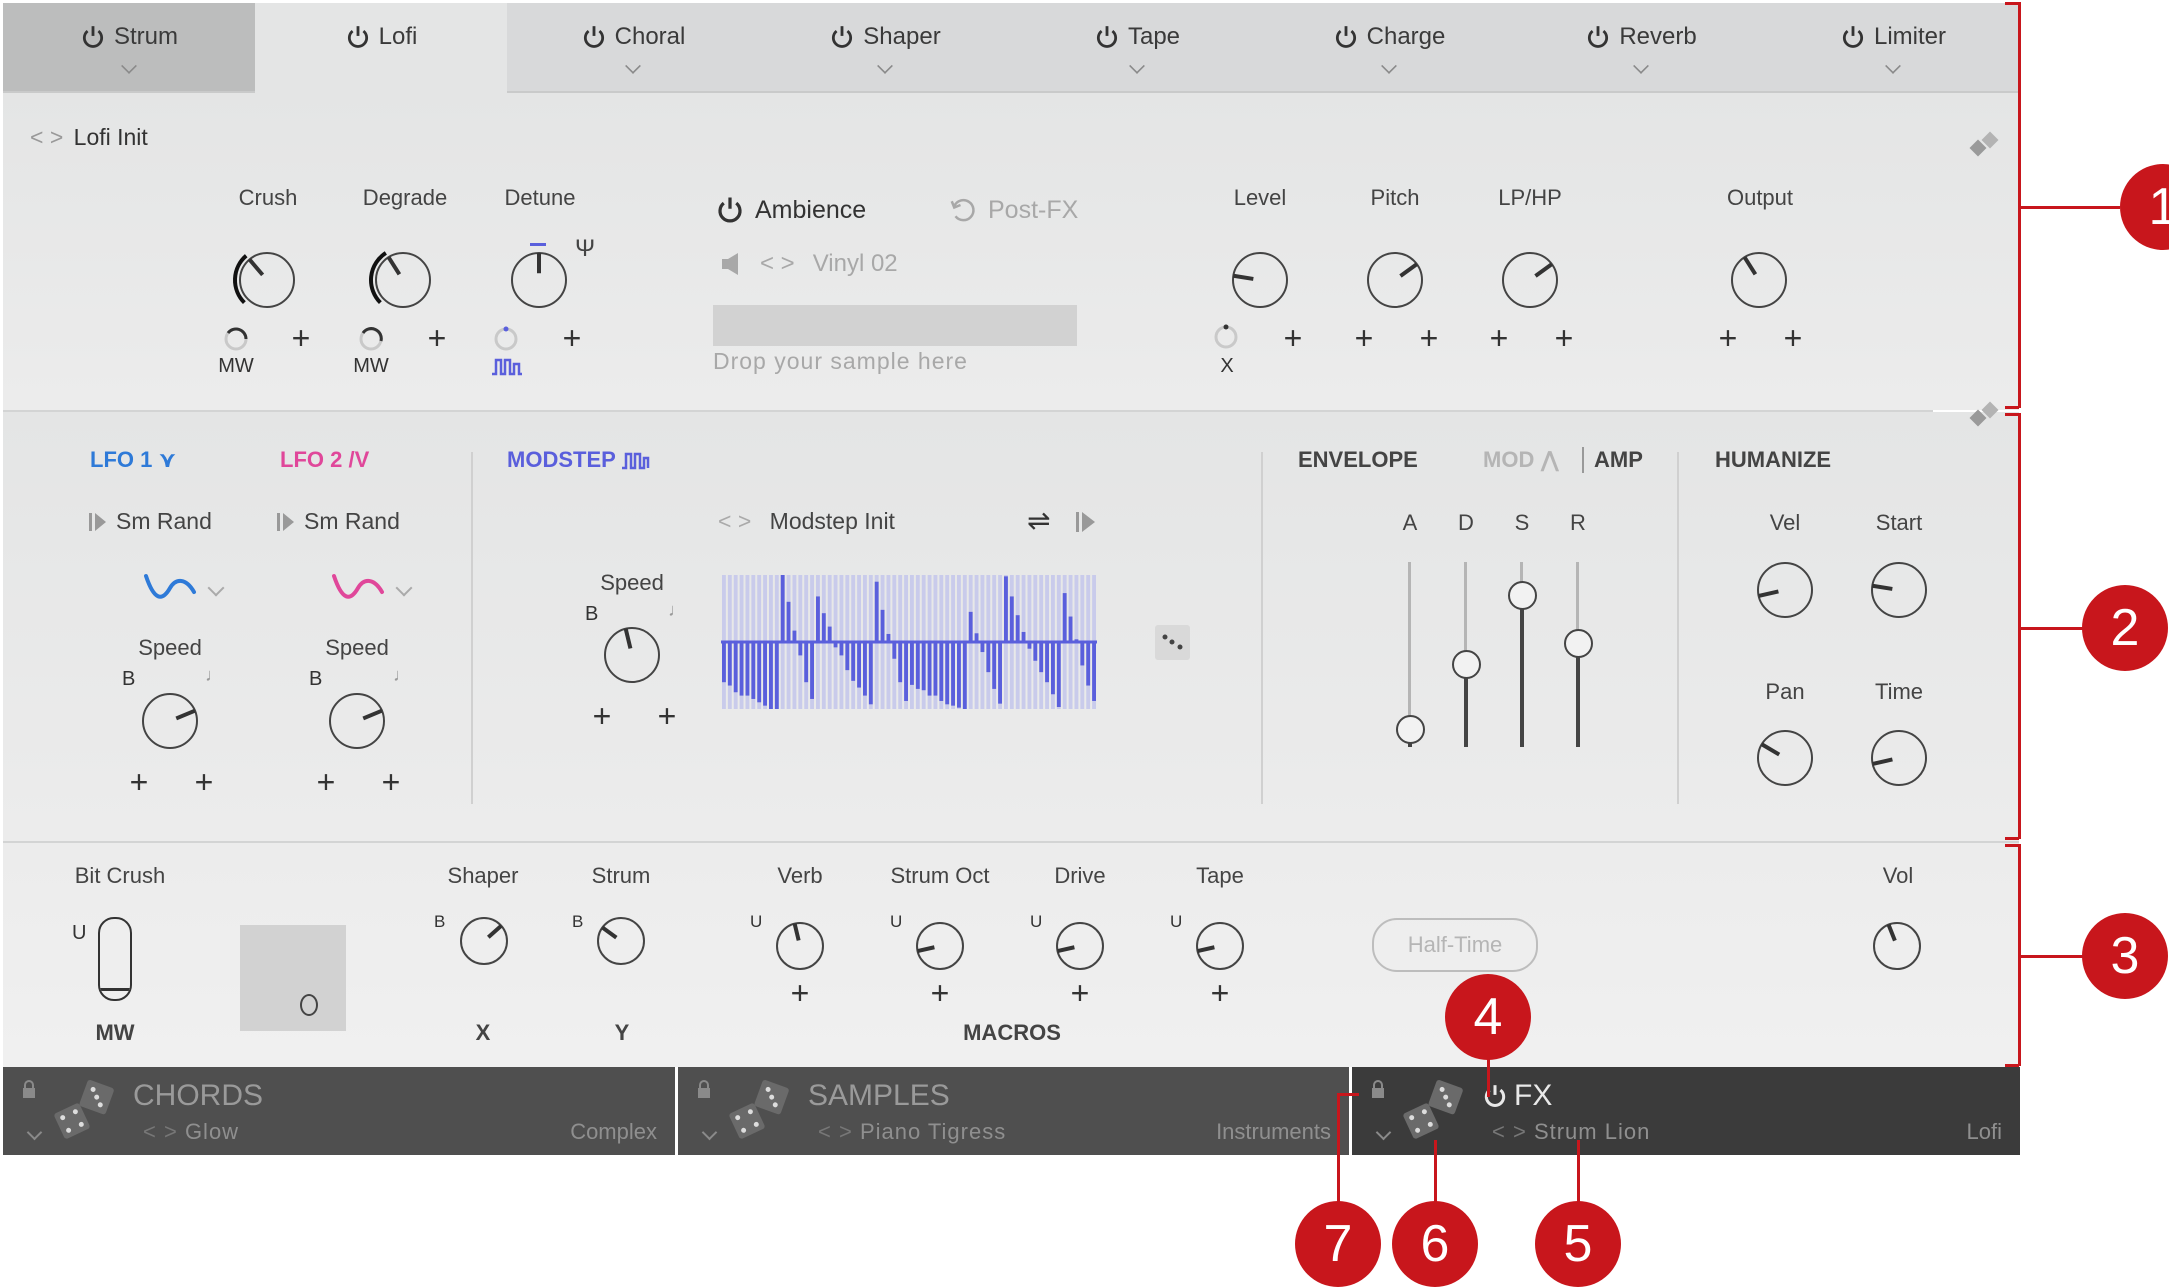  Describe the element at coordinates (1985, 147) in the screenshot. I see `randomize-icon` at that location.